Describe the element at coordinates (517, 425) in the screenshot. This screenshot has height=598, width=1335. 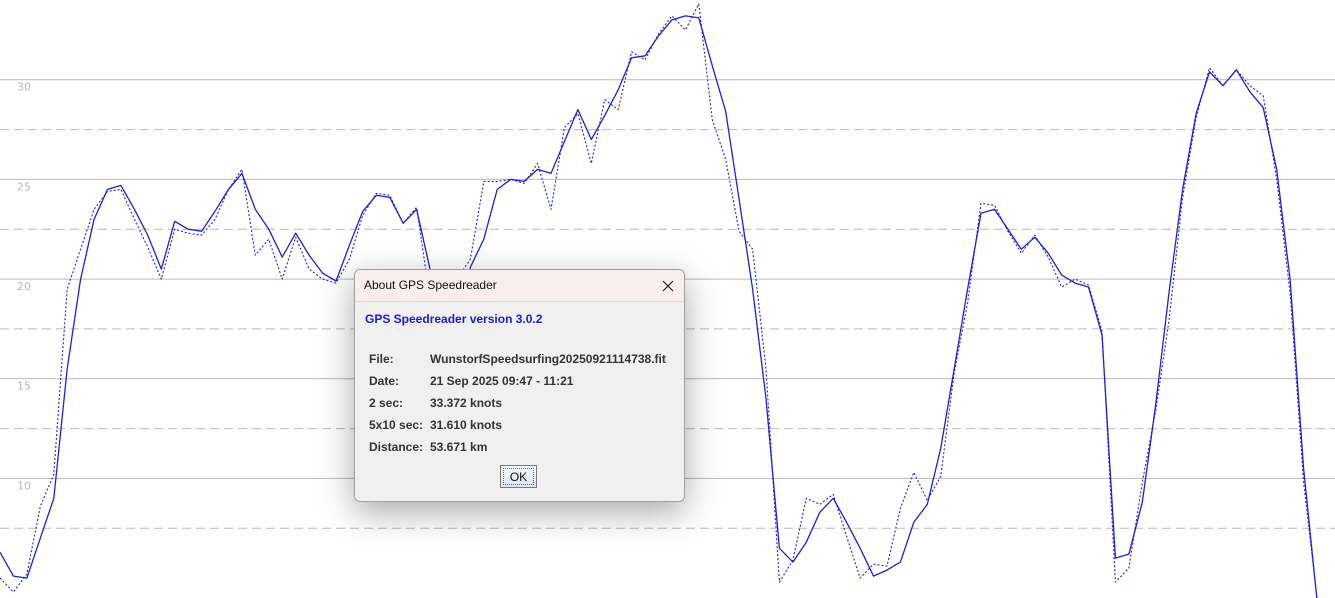
I see `info-row-5x10: 5x10 sec: 31.610 knots` at that location.